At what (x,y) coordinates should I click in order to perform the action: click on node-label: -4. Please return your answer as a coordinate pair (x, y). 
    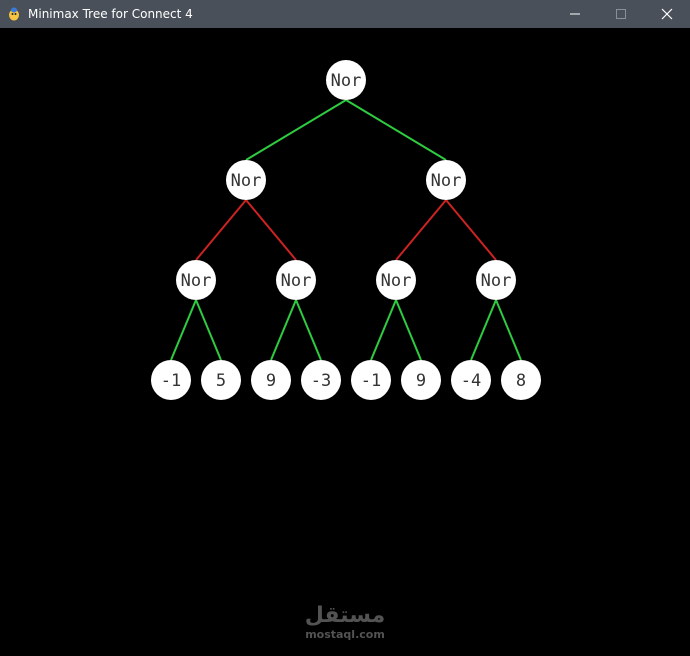
    Looking at the image, I should click on (471, 381).